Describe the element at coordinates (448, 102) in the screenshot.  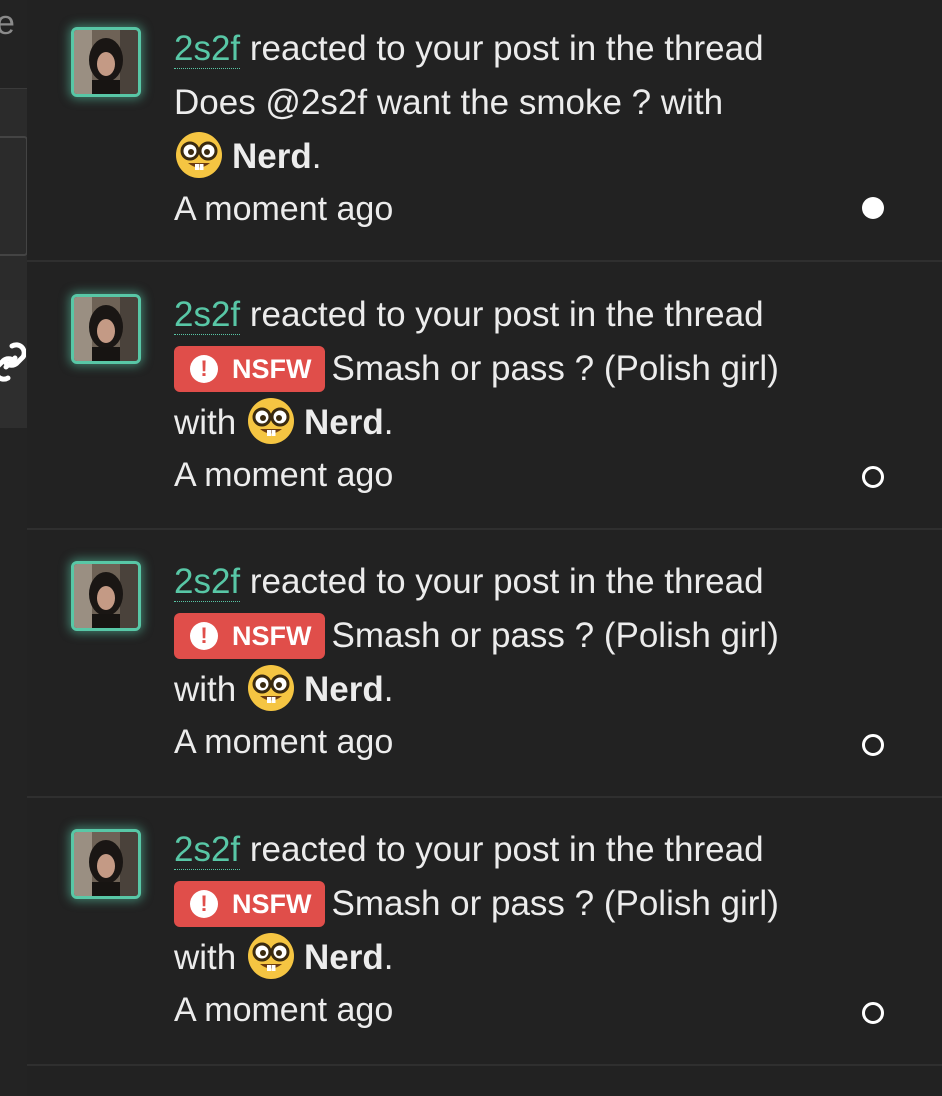
I see `thread-title: Does @2s2f want the smoke ? with` at that location.